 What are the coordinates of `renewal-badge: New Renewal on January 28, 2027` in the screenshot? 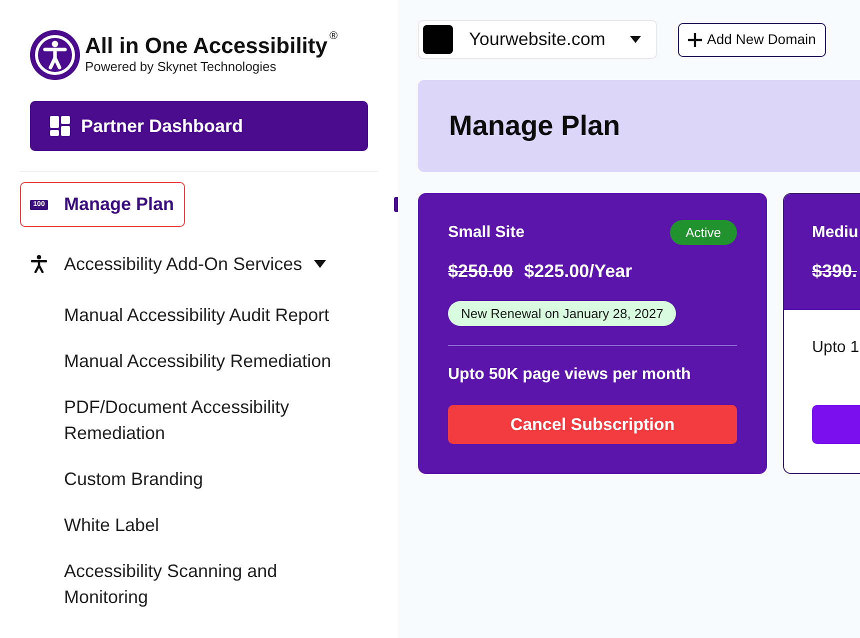 It's located at (562, 313).